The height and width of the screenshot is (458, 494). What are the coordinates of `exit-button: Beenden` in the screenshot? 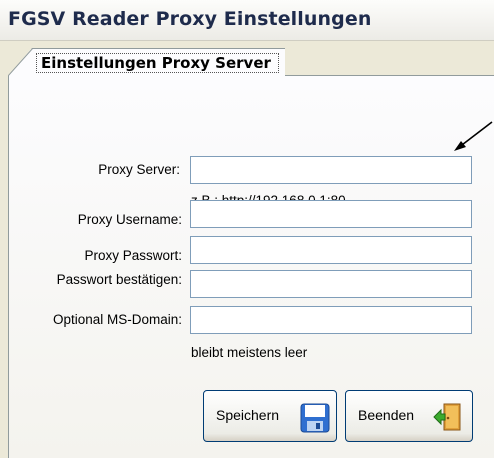 It's located at (409, 416).